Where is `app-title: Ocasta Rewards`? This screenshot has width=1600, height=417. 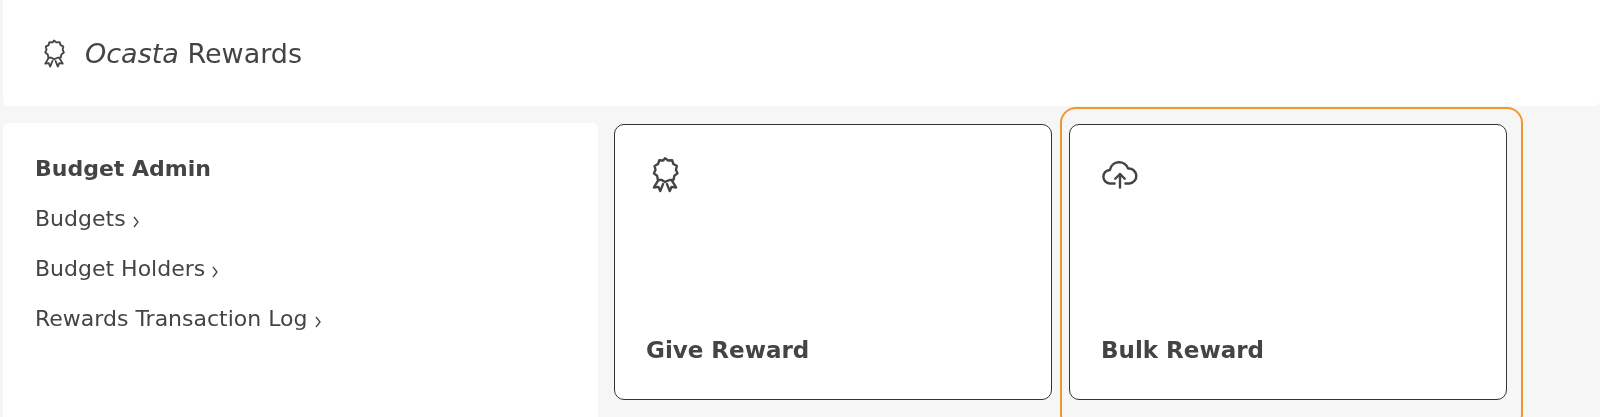
app-title: Ocasta Rewards is located at coordinates (194, 53).